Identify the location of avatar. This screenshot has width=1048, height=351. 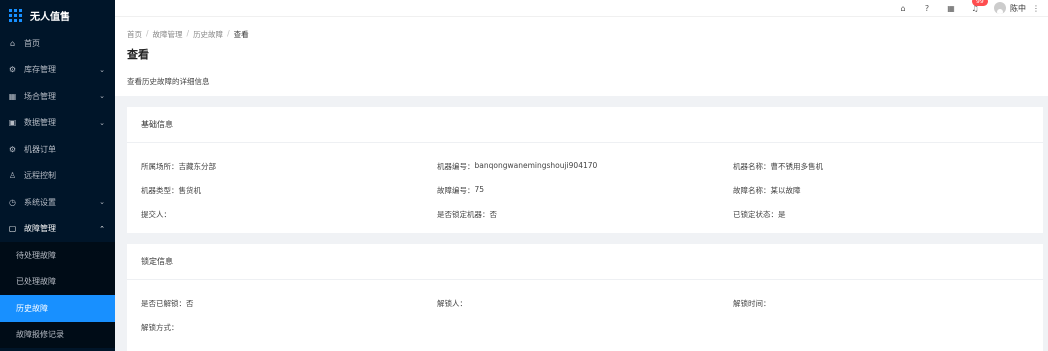
(1000, 8).